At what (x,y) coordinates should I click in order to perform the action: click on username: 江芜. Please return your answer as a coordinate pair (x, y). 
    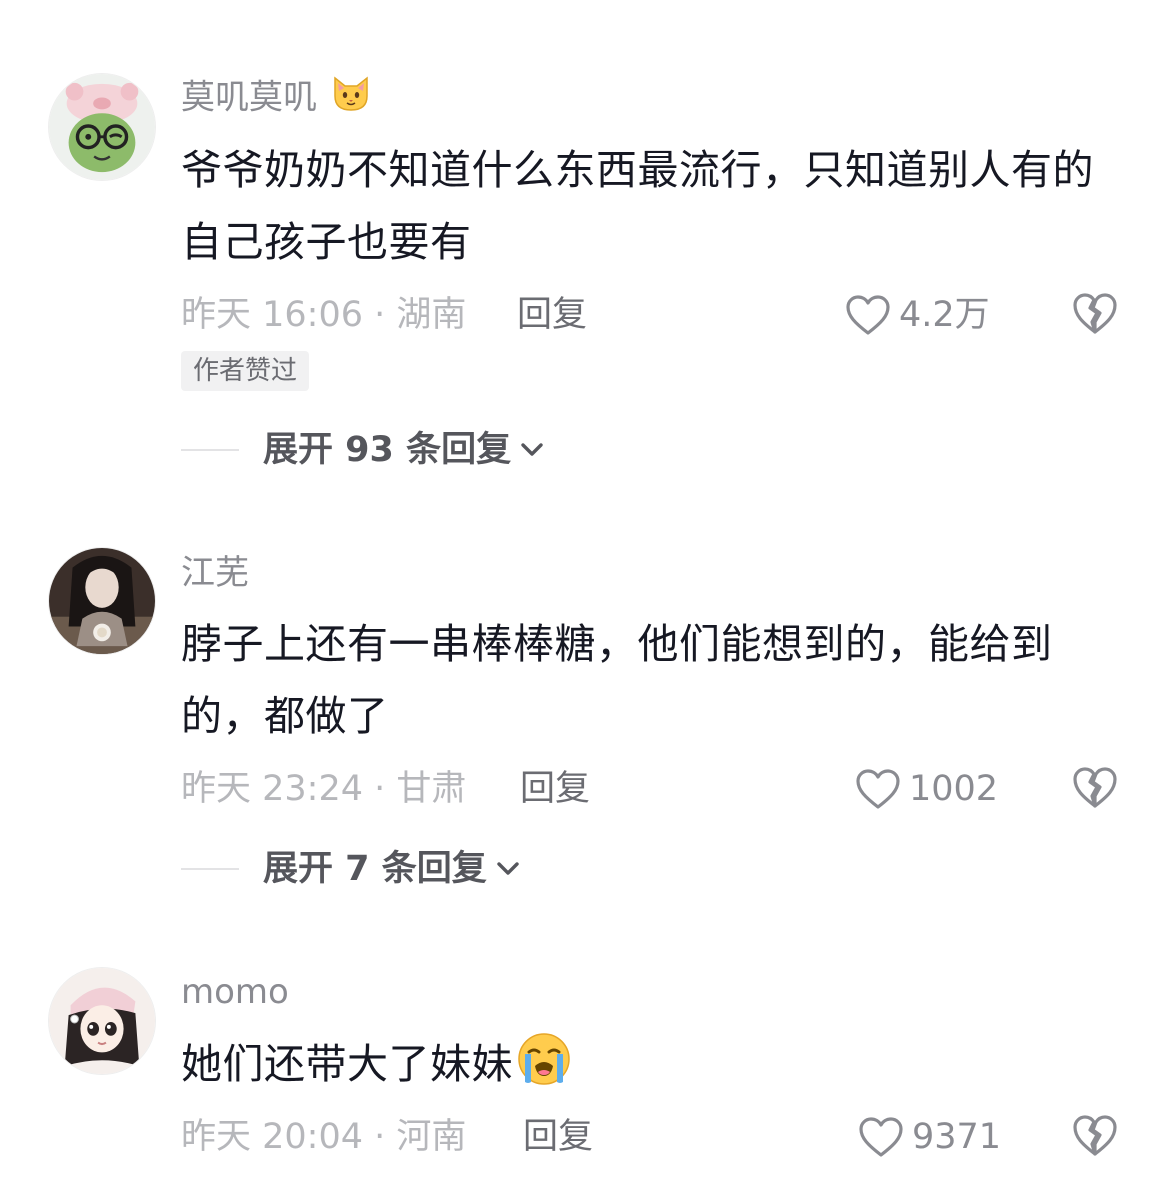
    Looking at the image, I should click on (215, 573).